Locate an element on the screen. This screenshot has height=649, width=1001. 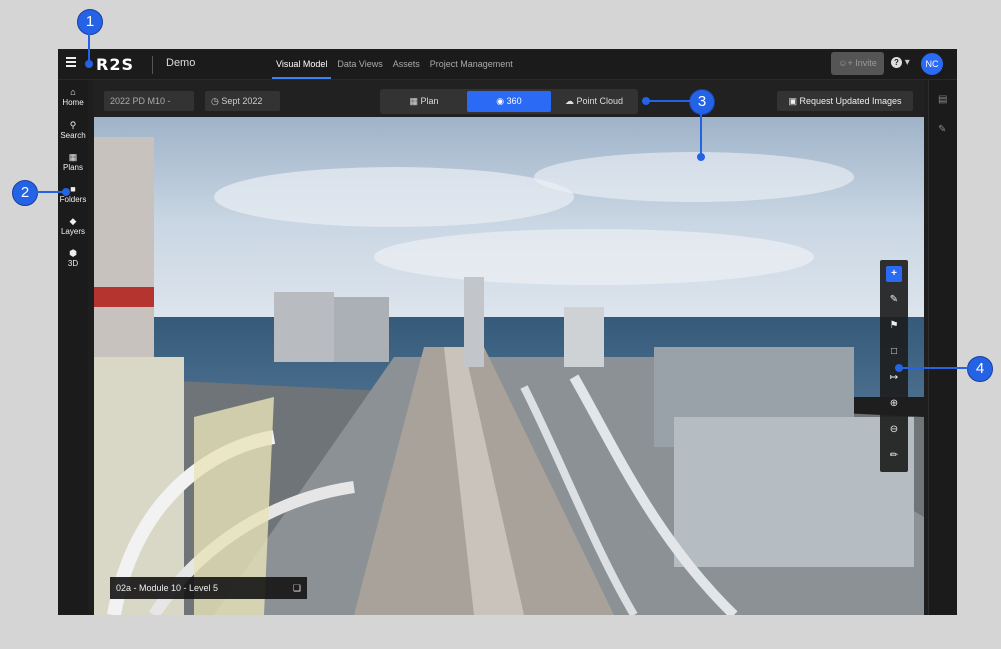
copy-icon: ❏ is located at coordinates (297, 588).